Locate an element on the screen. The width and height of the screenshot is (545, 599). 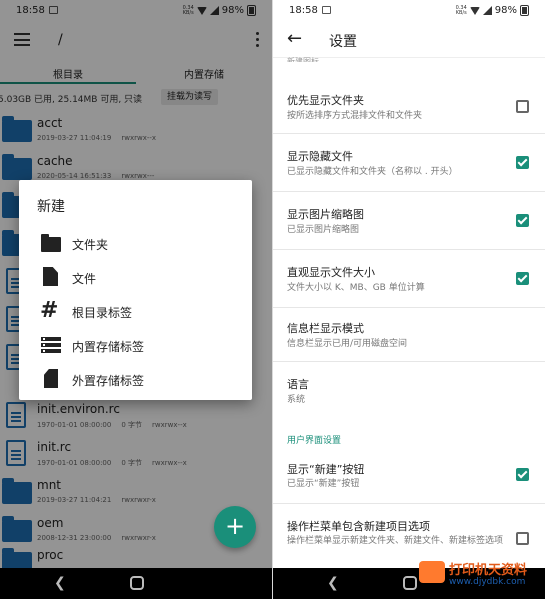
setting-subtitle: 按所选排序方式混排文件和文件夹 is located at coordinates (355, 116).